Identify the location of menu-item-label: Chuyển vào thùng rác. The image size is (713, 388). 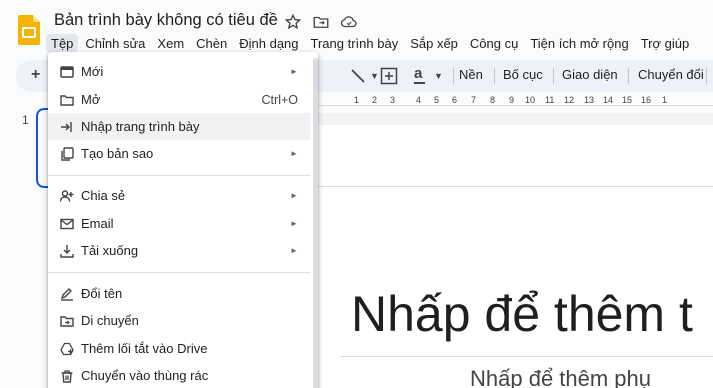
(145, 375).